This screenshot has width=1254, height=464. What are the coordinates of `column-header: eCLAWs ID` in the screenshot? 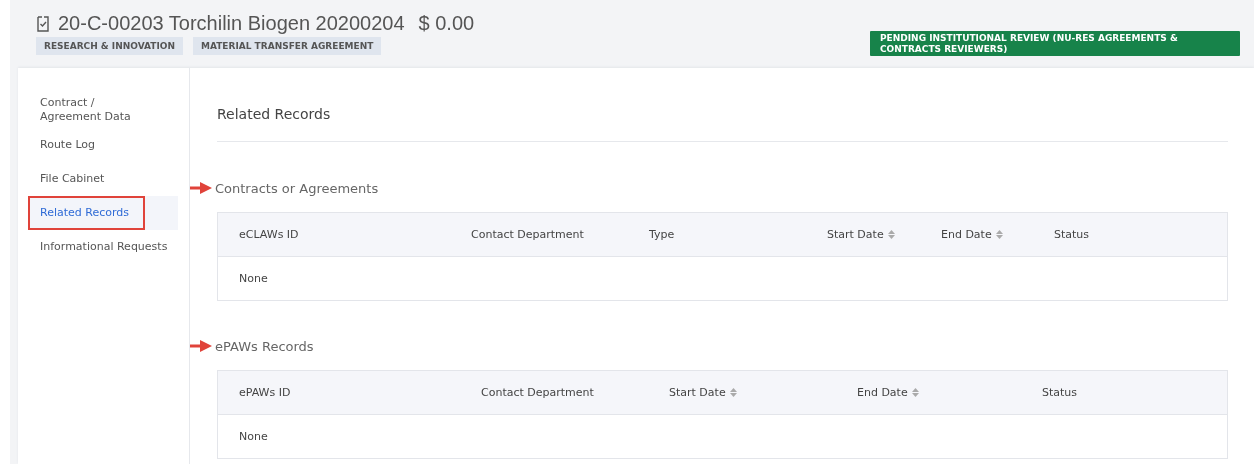 It's located at (269, 234).